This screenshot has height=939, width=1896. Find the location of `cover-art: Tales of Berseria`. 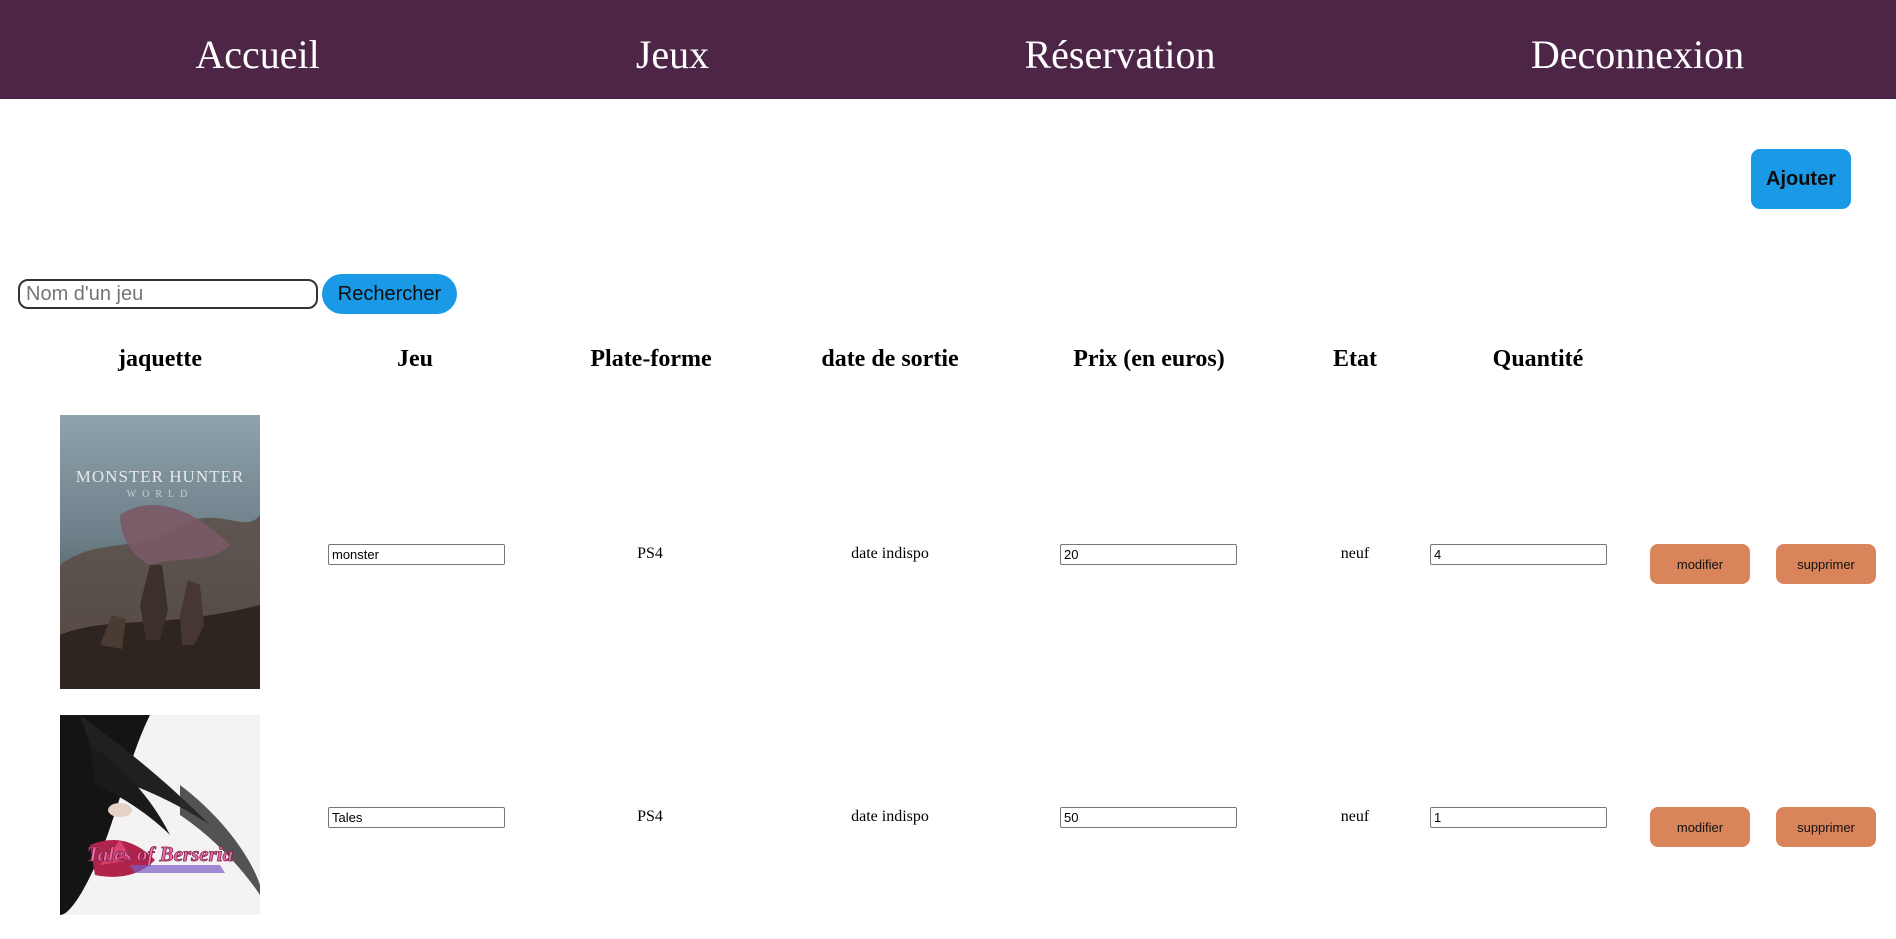

cover-art: Tales of Berseria is located at coordinates (160, 815).